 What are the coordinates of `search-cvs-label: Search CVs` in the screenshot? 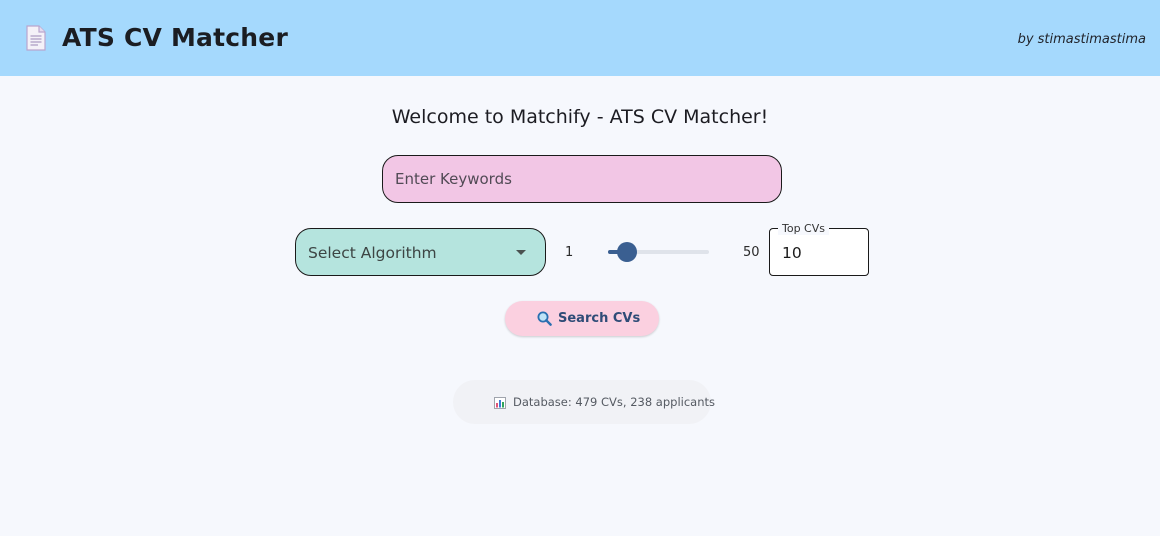 It's located at (599, 318).